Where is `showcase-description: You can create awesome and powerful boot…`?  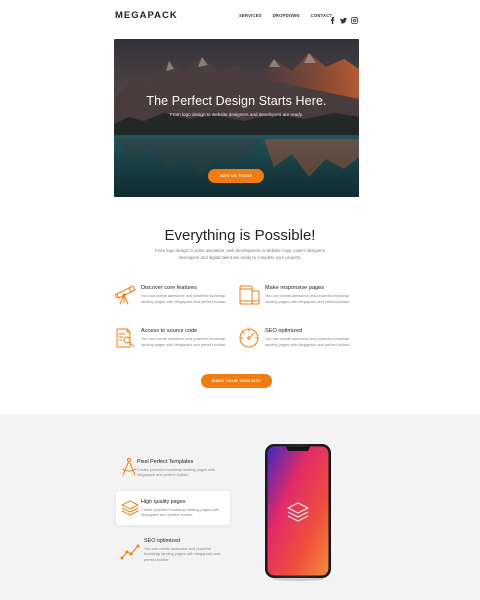
showcase-description: You can create awesome and powerful boot… is located at coordinates (182, 554).